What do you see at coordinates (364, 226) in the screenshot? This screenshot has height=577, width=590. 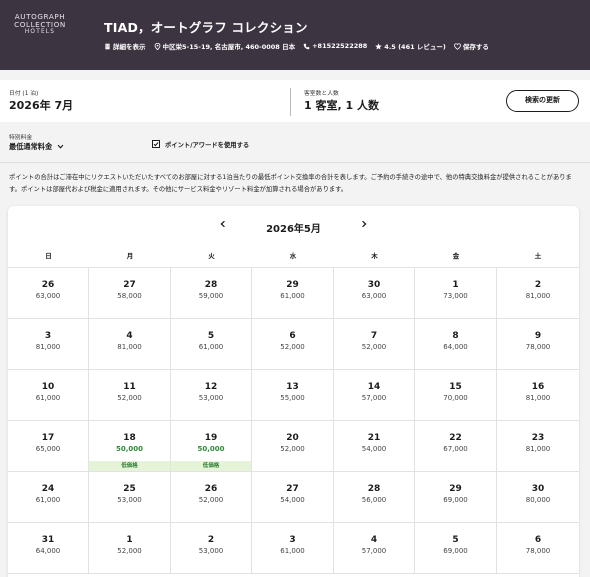 I see `next-month-button` at bounding box center [364, 226].